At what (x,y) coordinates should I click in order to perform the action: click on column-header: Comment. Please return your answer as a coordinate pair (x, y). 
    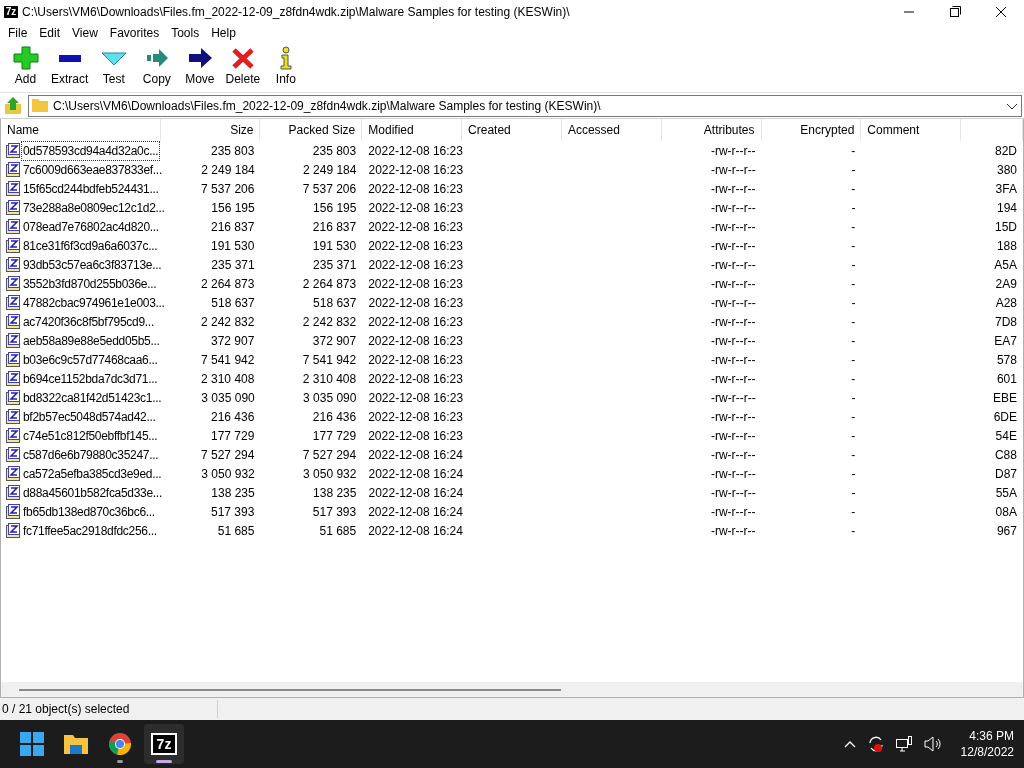
    Looking at the image, I should click on (893, 130).